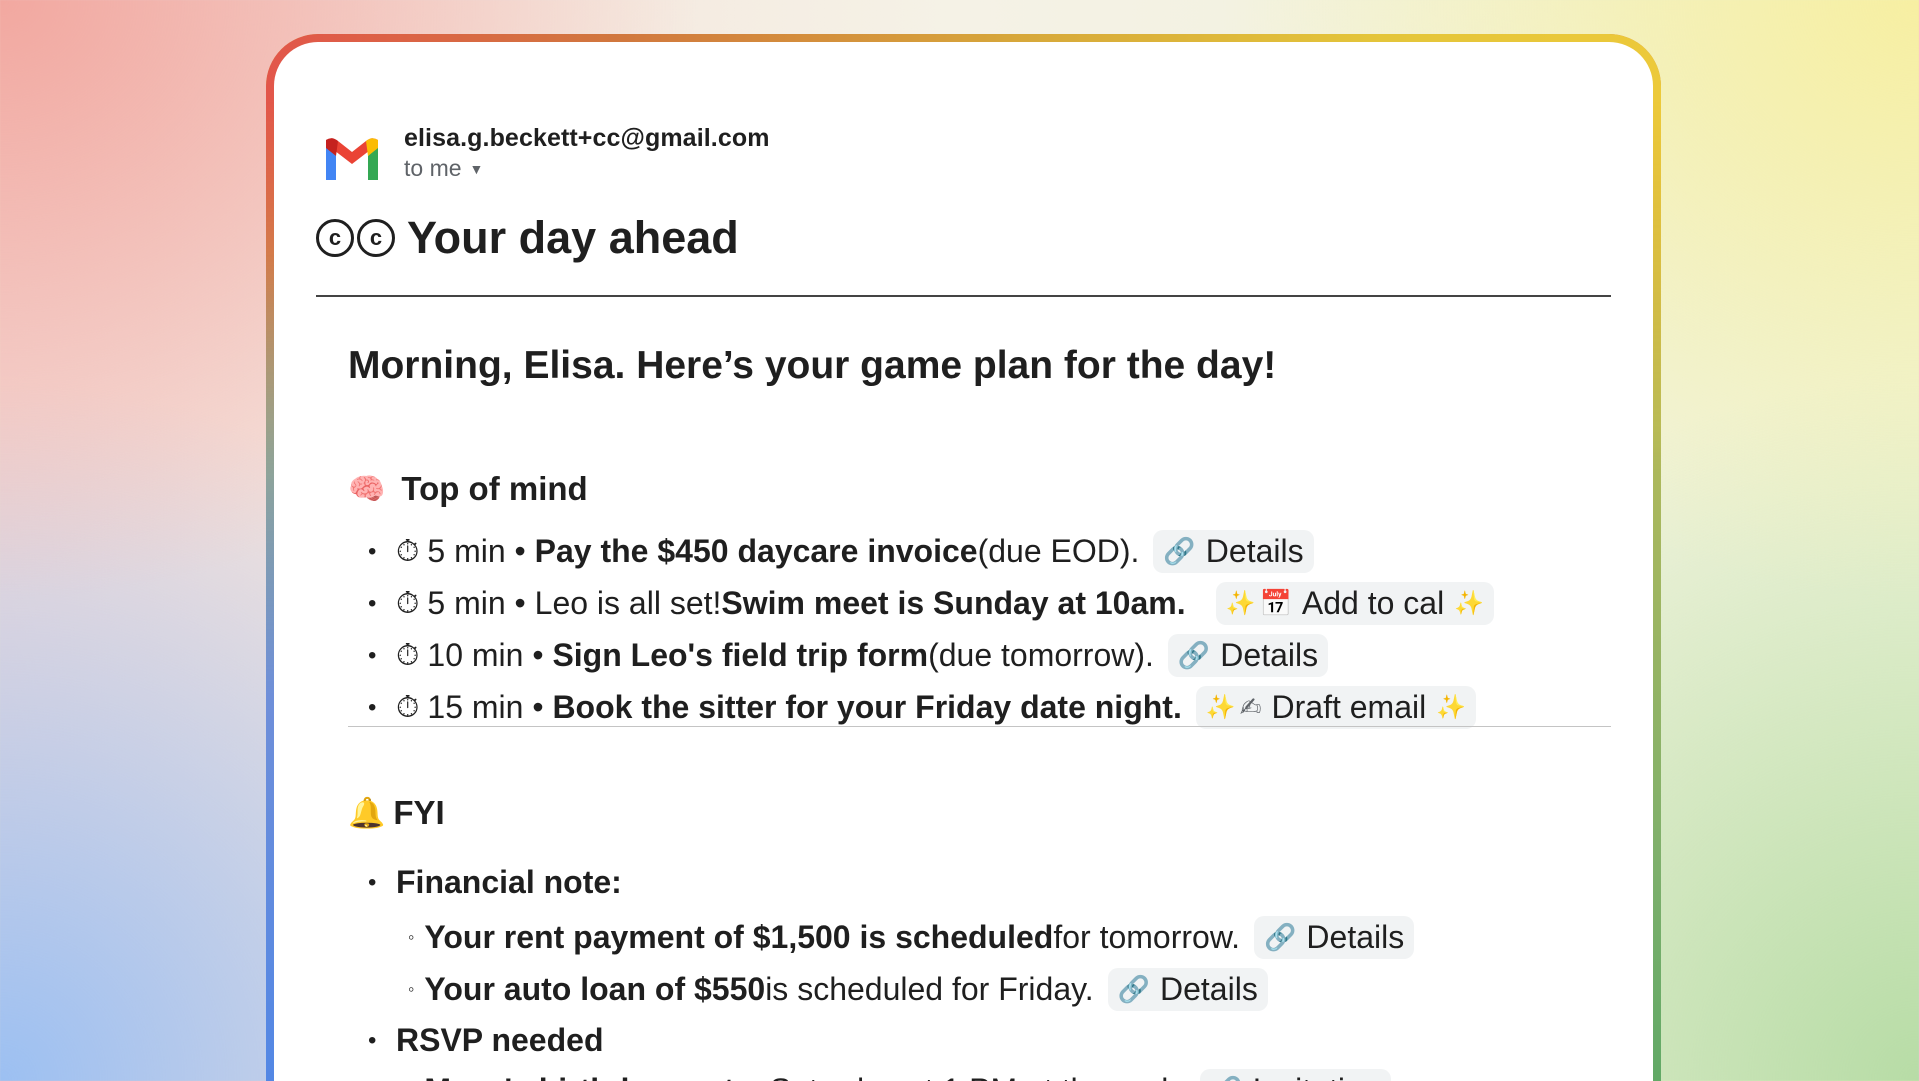 This screenshot has height=1081, width=1919. Describe the element at coordinates (1295, 1075) in the screenshot. I see `invitation-chip: 🔗Invitation` at that location.